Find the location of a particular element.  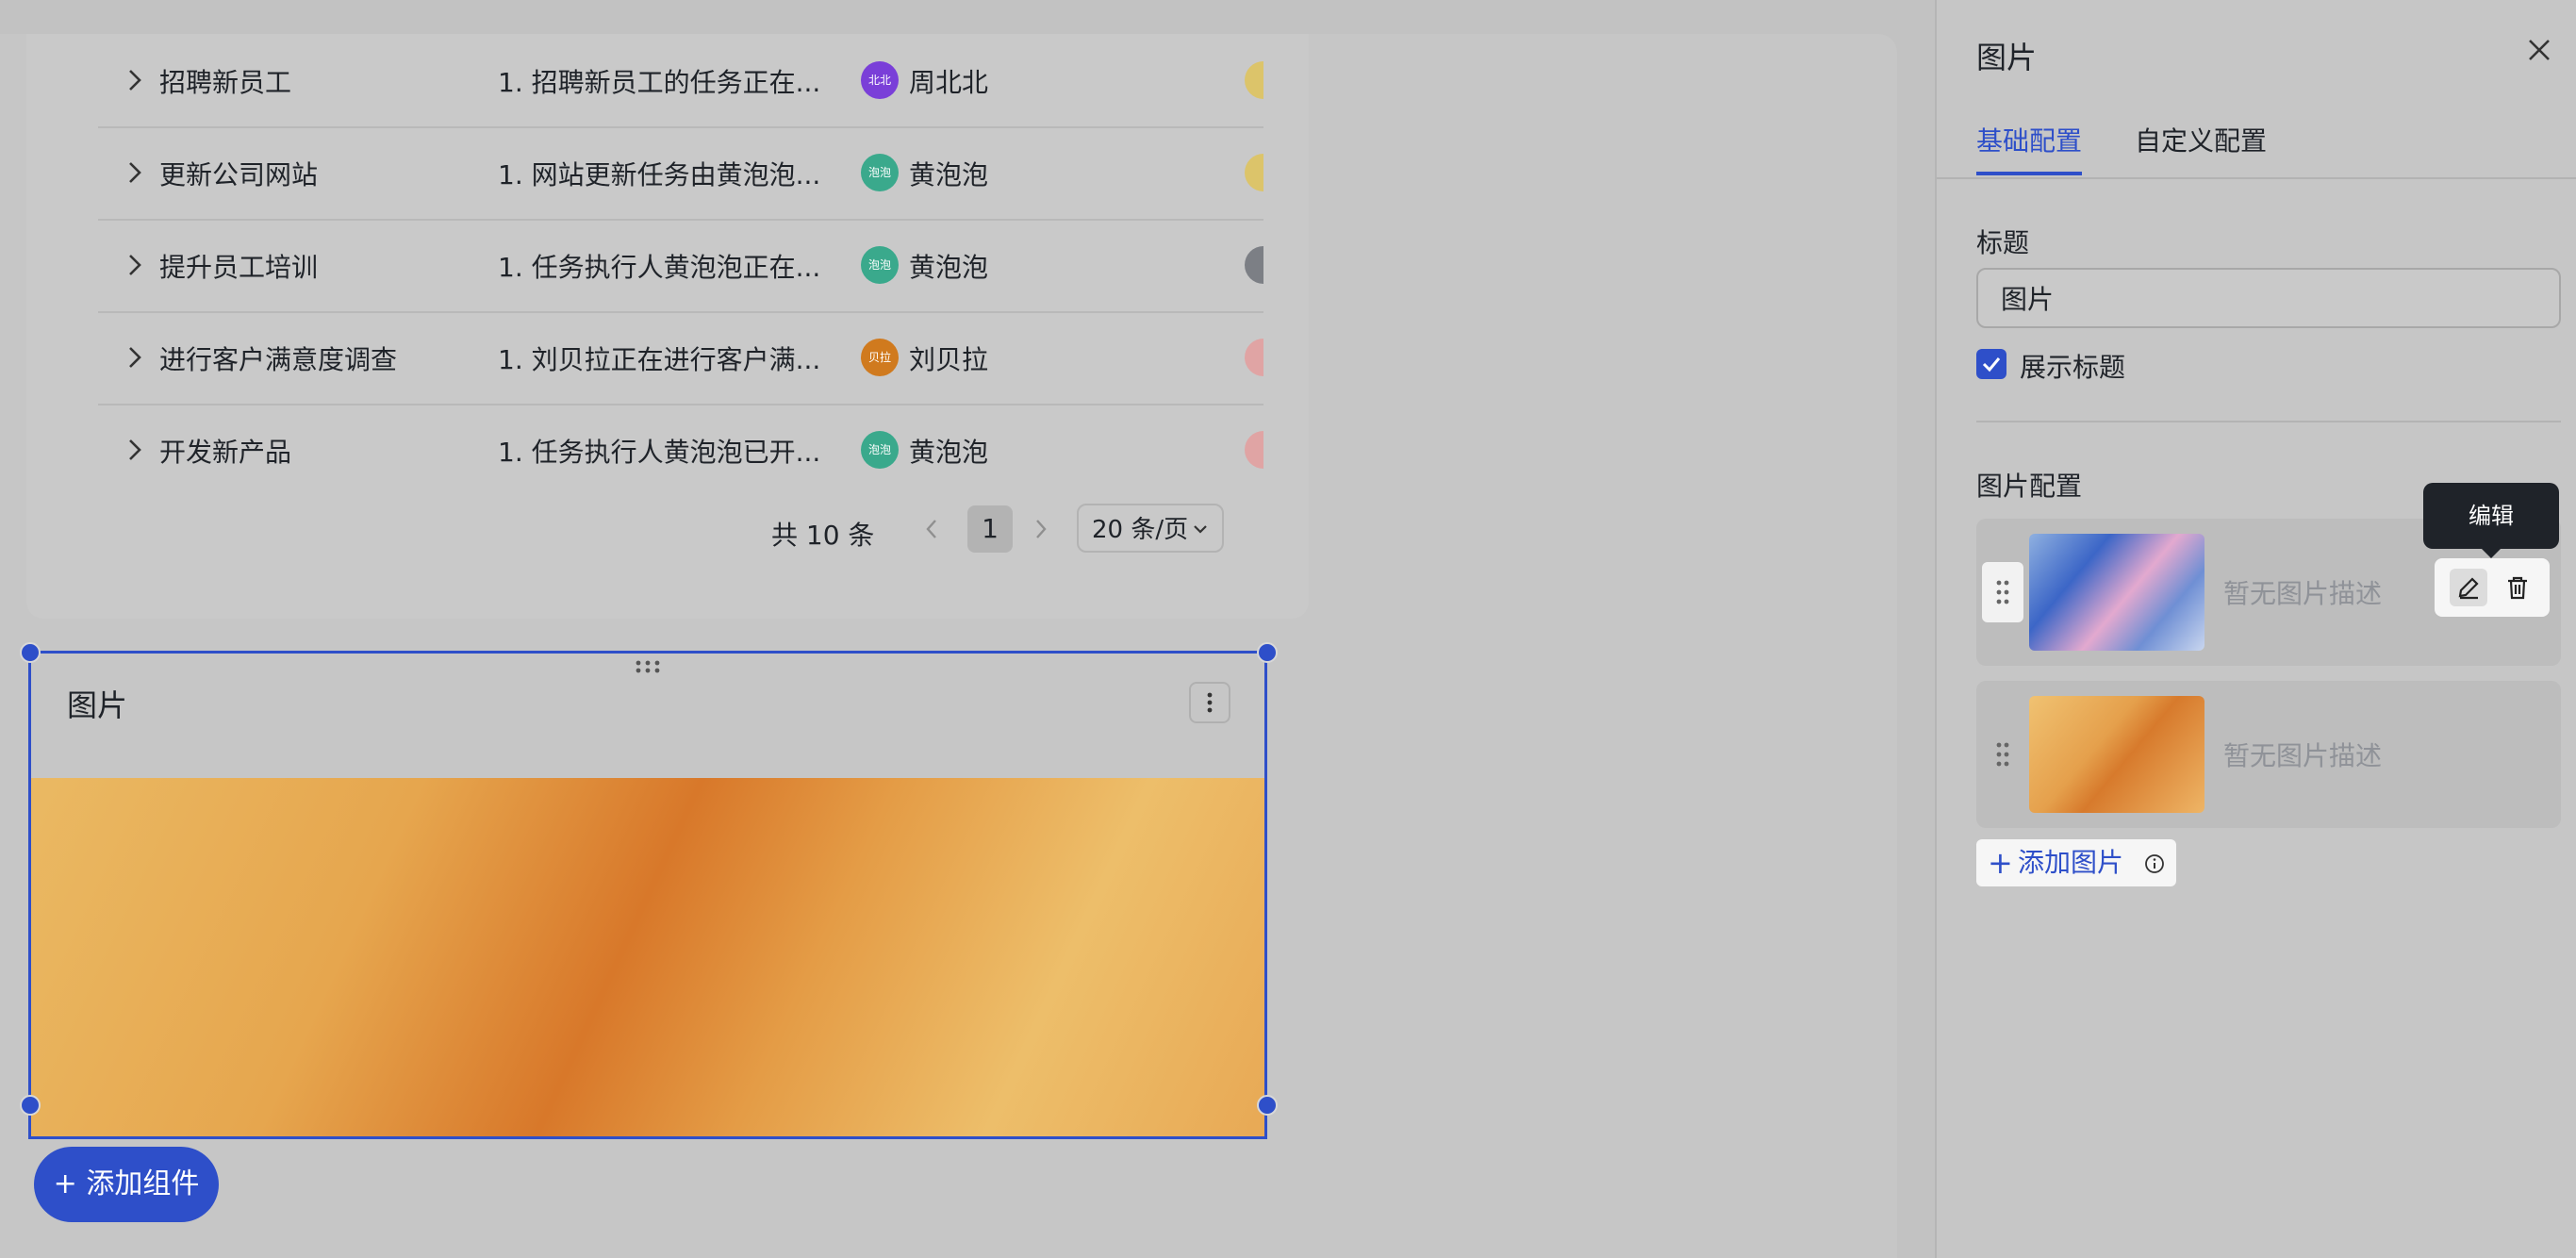

chevron-left-icon is located at coordinates (931, 529).